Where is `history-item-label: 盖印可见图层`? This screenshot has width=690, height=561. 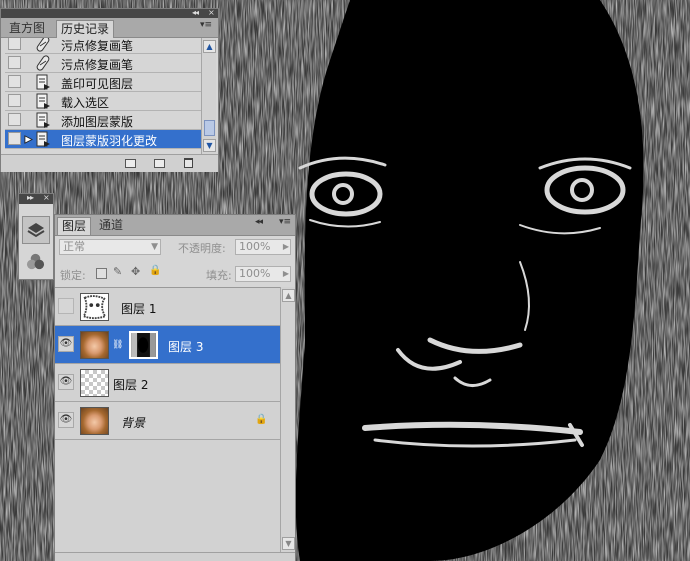 history-item-label: 盖印可见图层 is located at coordinates (97, 84).